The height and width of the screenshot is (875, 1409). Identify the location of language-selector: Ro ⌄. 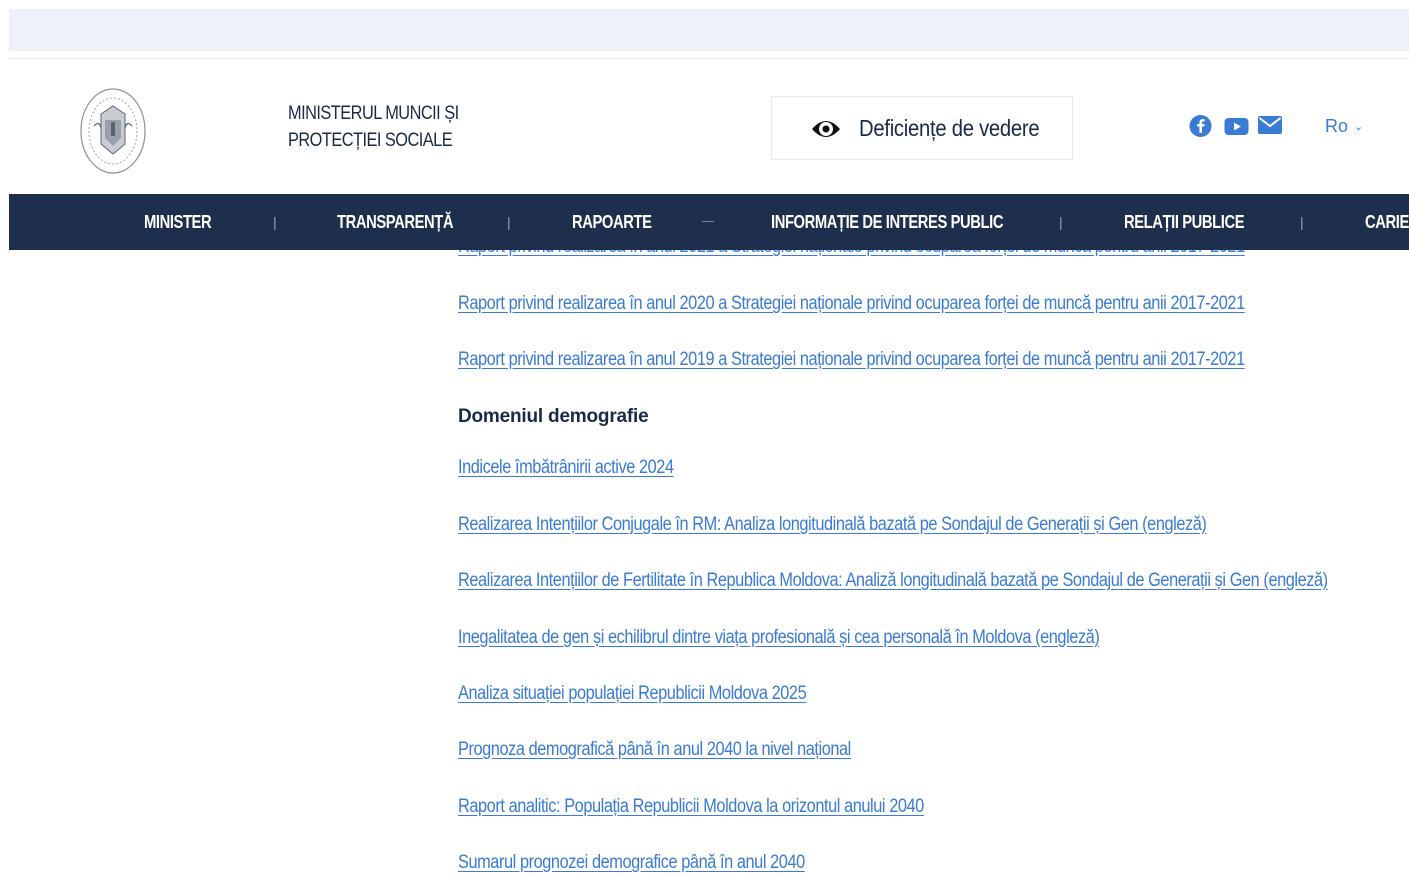
(1344, 126).